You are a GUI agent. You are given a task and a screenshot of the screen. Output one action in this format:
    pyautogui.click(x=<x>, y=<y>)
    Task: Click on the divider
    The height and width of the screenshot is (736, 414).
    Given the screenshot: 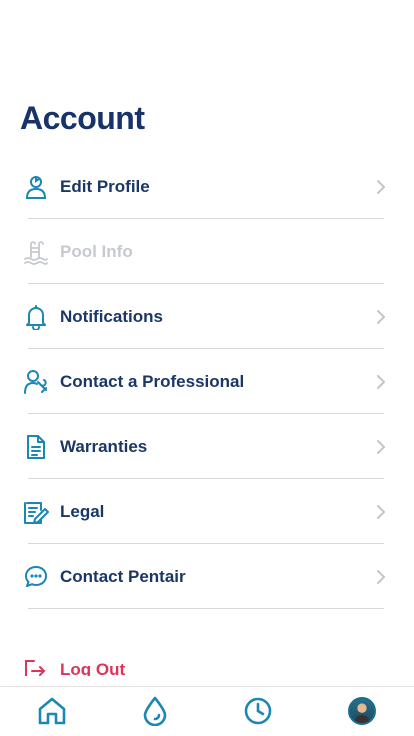 What is the action you would take?
    pyautogui.click(x=206, y=608)
    